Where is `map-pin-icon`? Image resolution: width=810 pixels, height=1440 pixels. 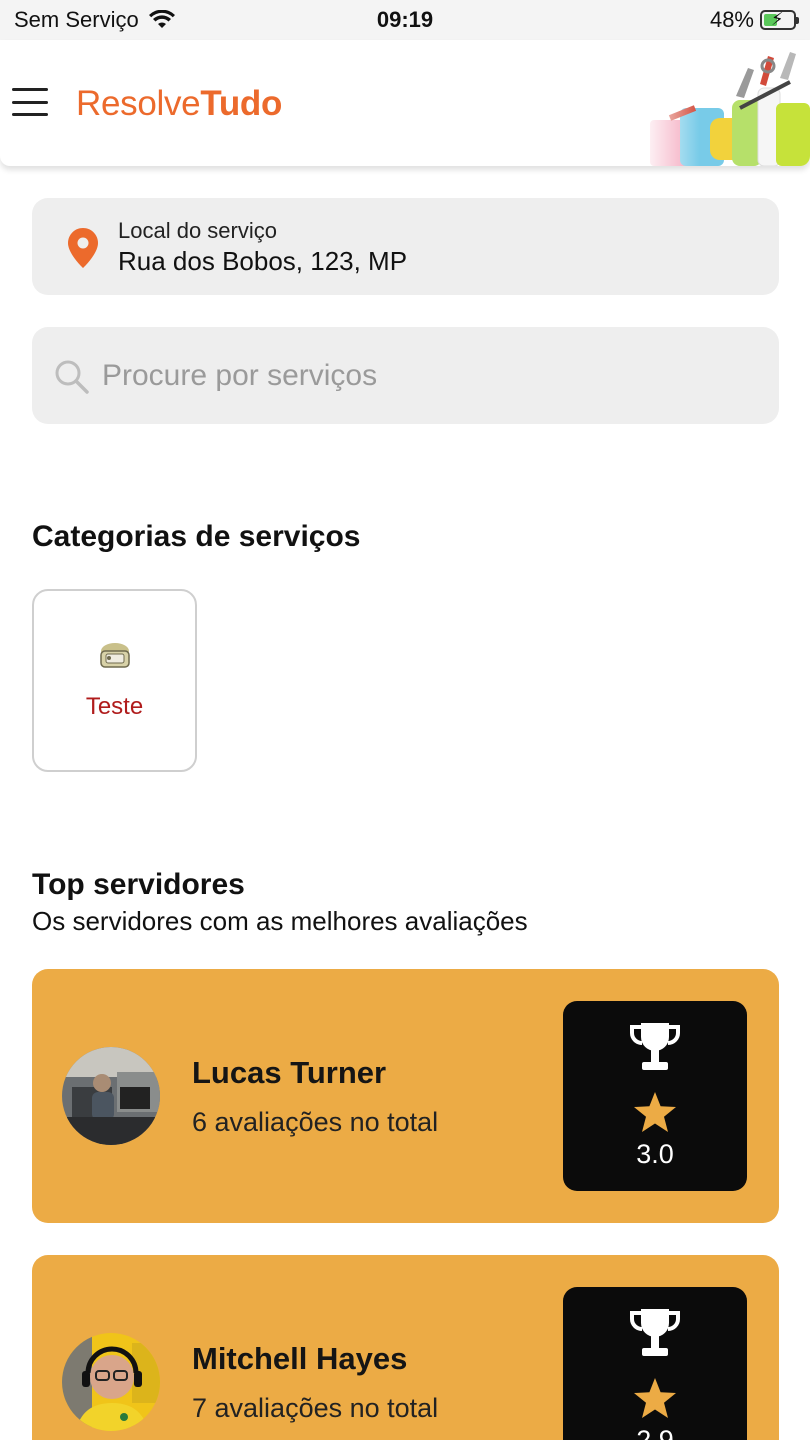 map-pin-icon is located at coordinates (83, 248).